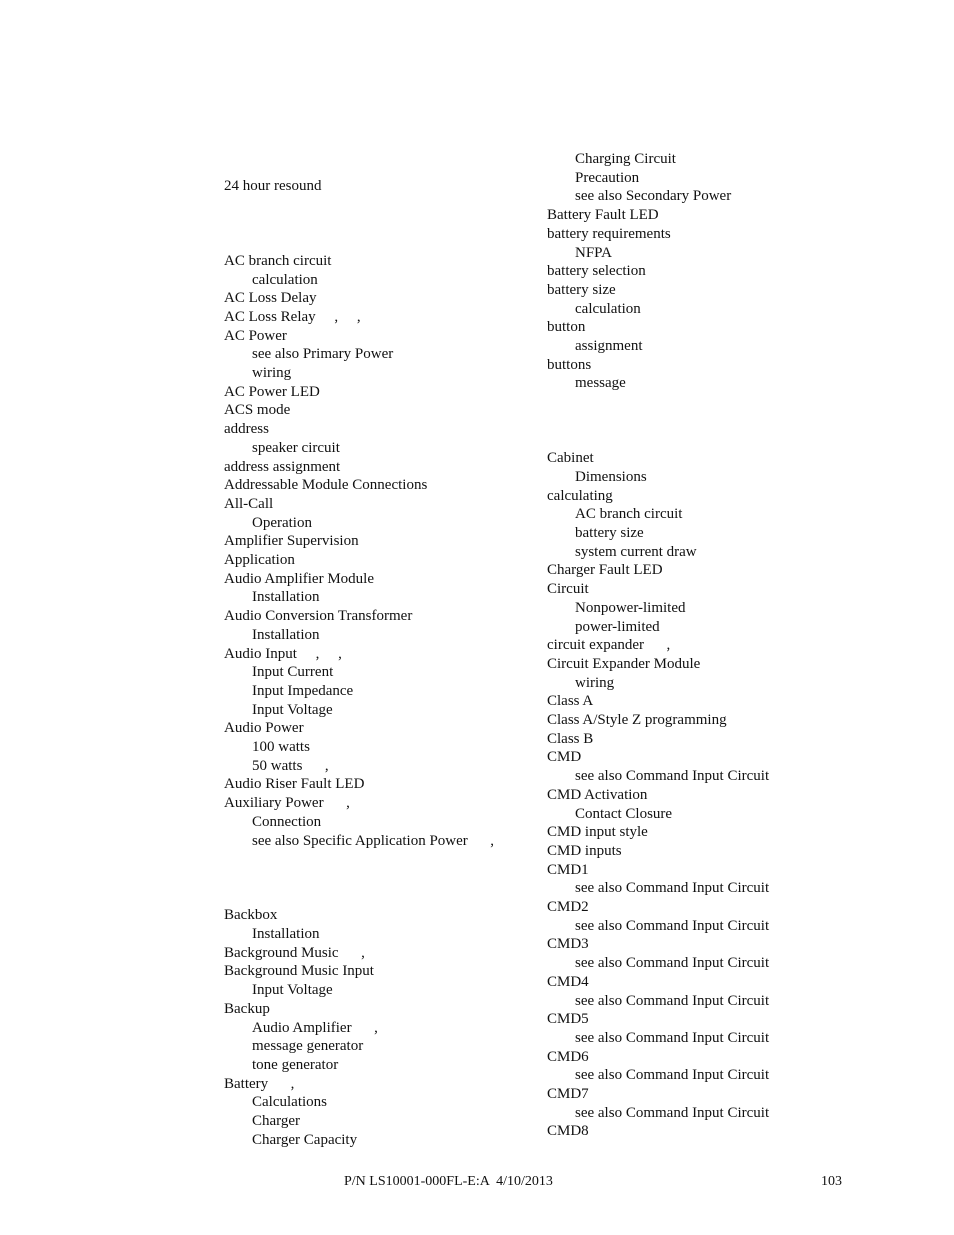  What do you see at coordinates (272, 391) in the screenshot?
I see `index-entry: AC Power LED` at bounding box center [272, 391].